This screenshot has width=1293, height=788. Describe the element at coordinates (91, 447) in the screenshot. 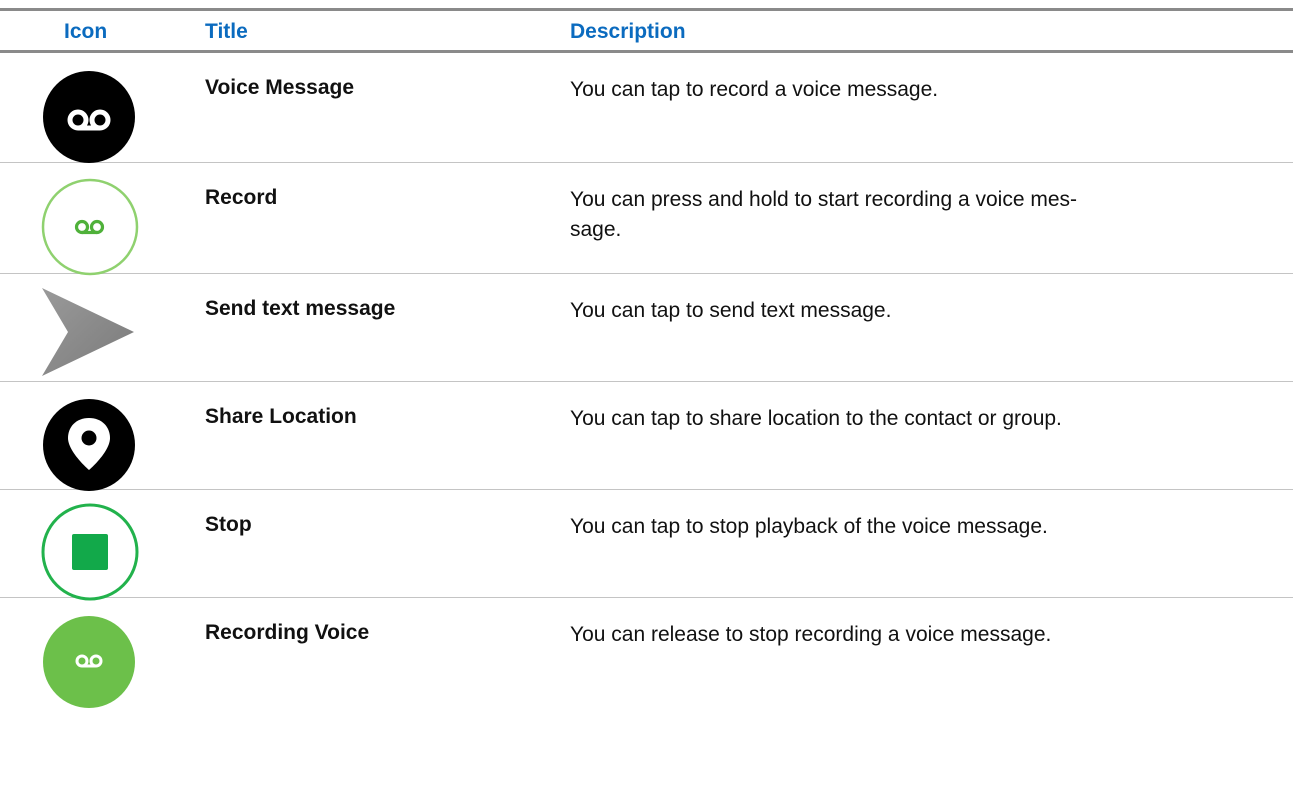

I see `location-pin-black-circle-icon` at that location.